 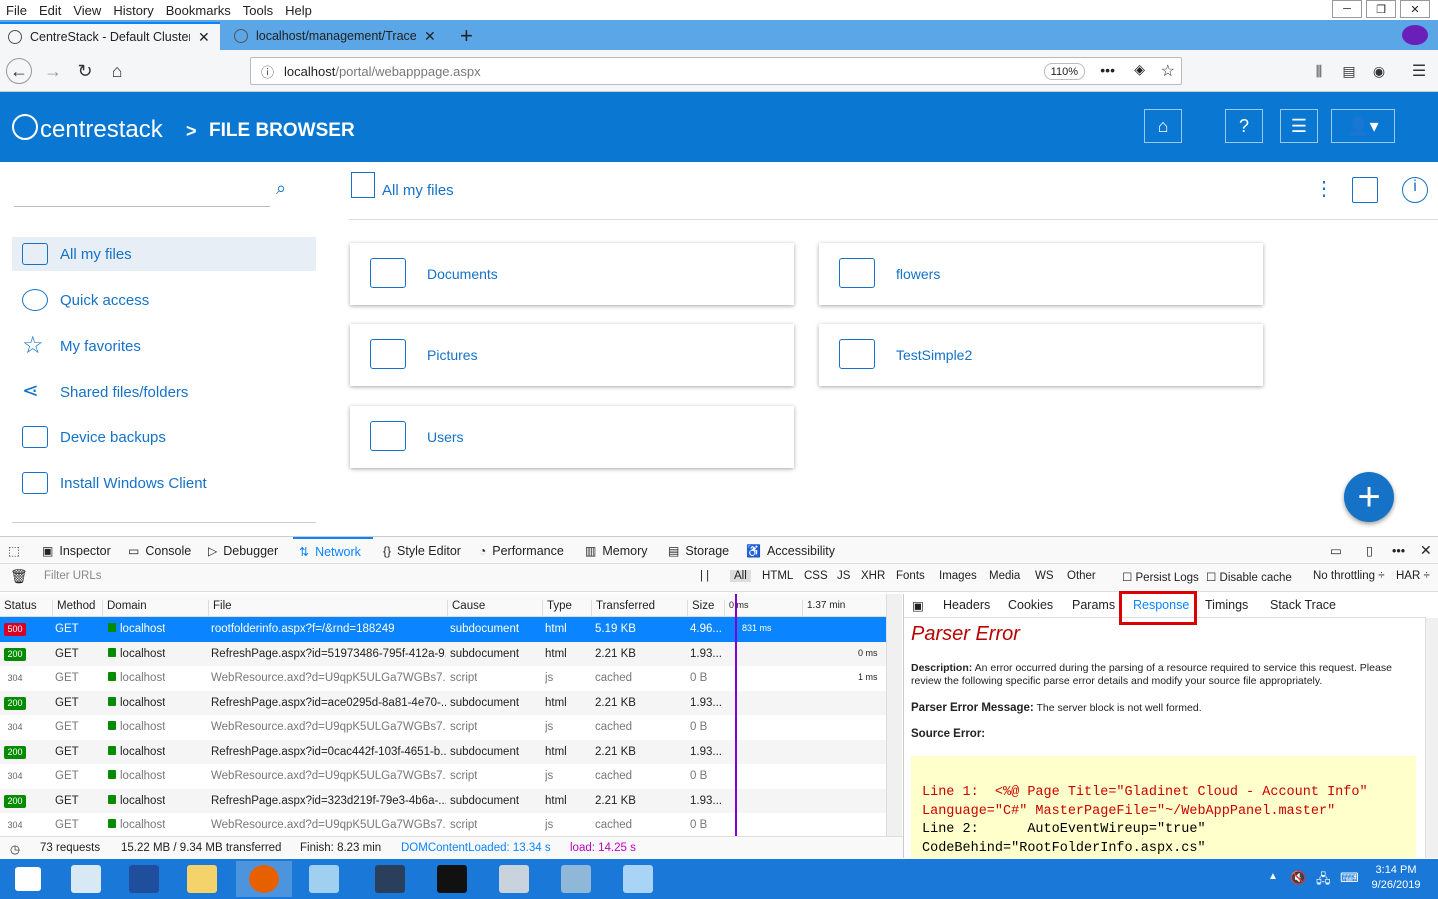 What do you see at coordinates (1298, 878) in the screenshot?
I see `volume-icon: 🔇` at bounding box center [1298, 878].